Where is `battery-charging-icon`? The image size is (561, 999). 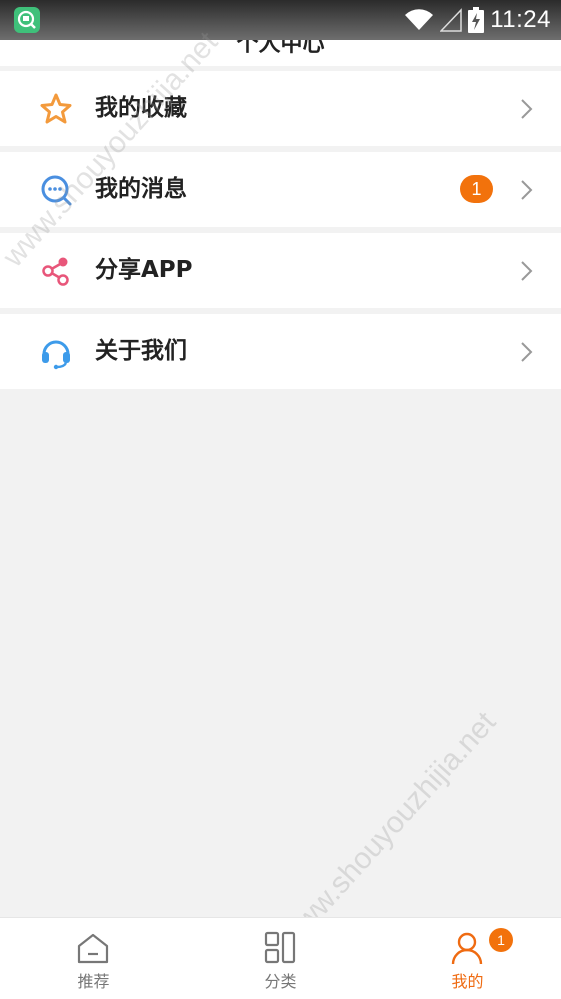 battery-charging-icon is located at coordinates (476, 20).